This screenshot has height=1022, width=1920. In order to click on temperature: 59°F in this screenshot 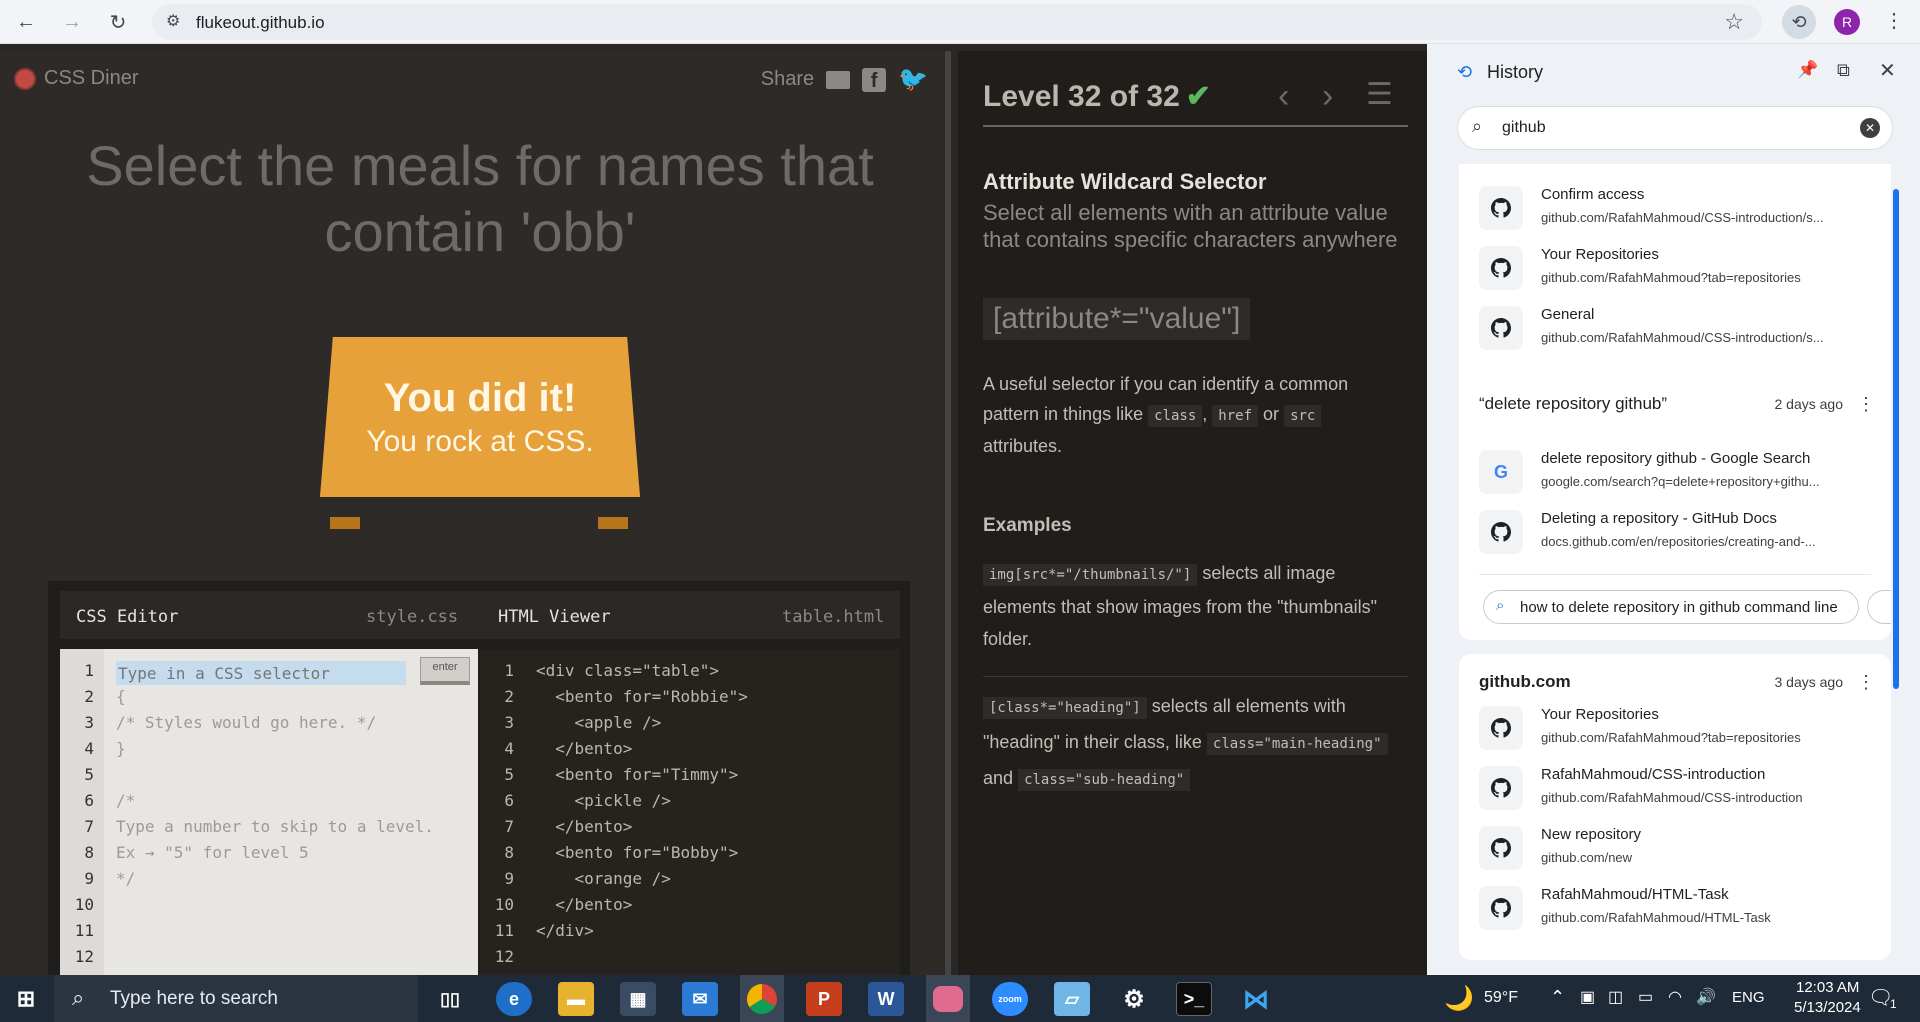, I will do `click(1501, 998)`.